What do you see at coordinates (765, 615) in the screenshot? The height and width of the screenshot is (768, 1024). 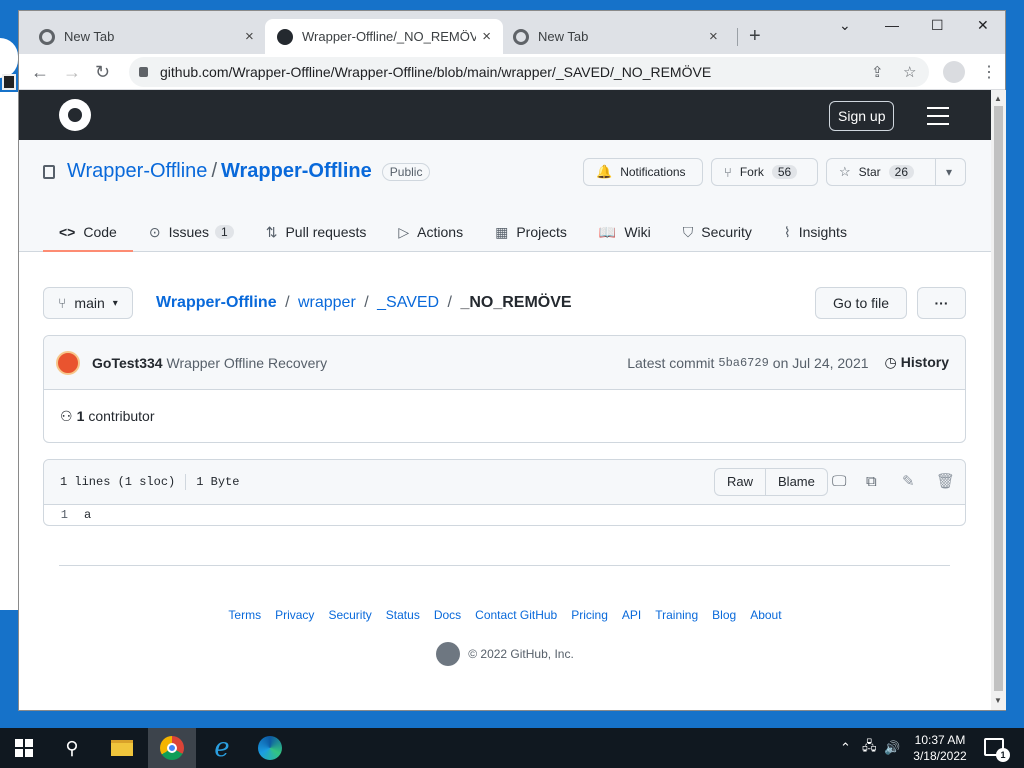 I see `footer-link: About` at bounding box center [765, 615].